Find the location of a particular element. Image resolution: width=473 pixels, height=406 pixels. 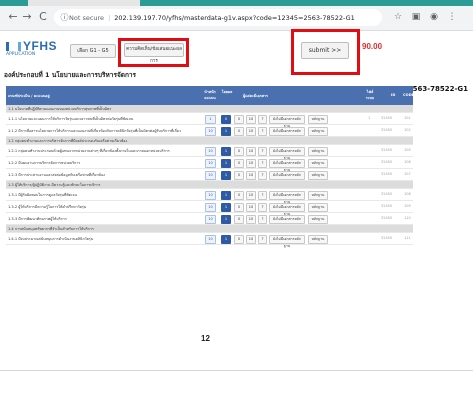

info-icon: ⓘ is located at coordinates (64, 17).